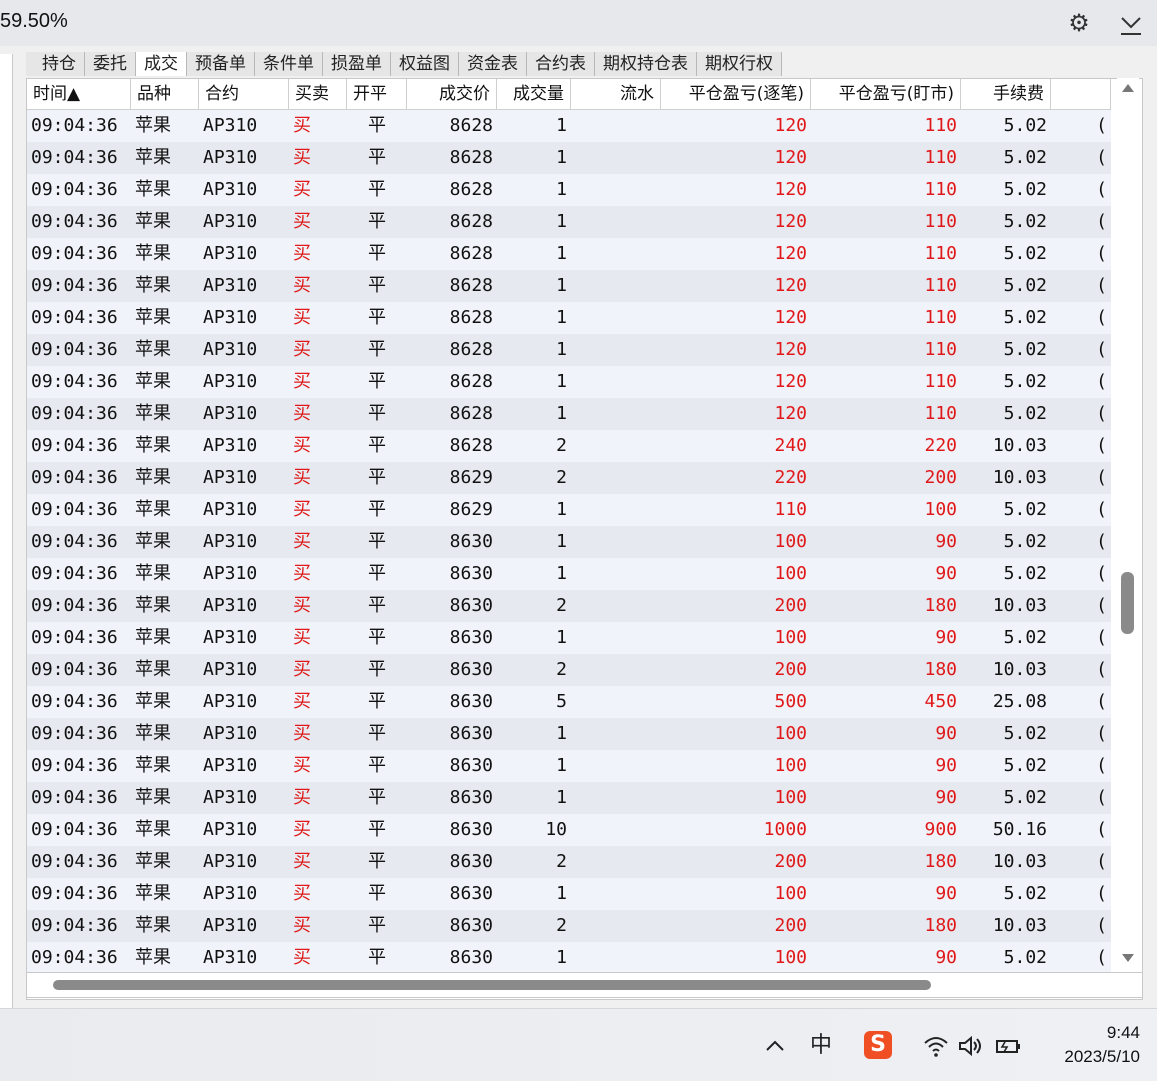 The image size is (1157, 1081). Describe the element at coordinates (569, 702) in the screenshot. I see `table-row: 09:04:36 苹果 AP310 买 平 8630 5 500 450 25.08 (` at that location.